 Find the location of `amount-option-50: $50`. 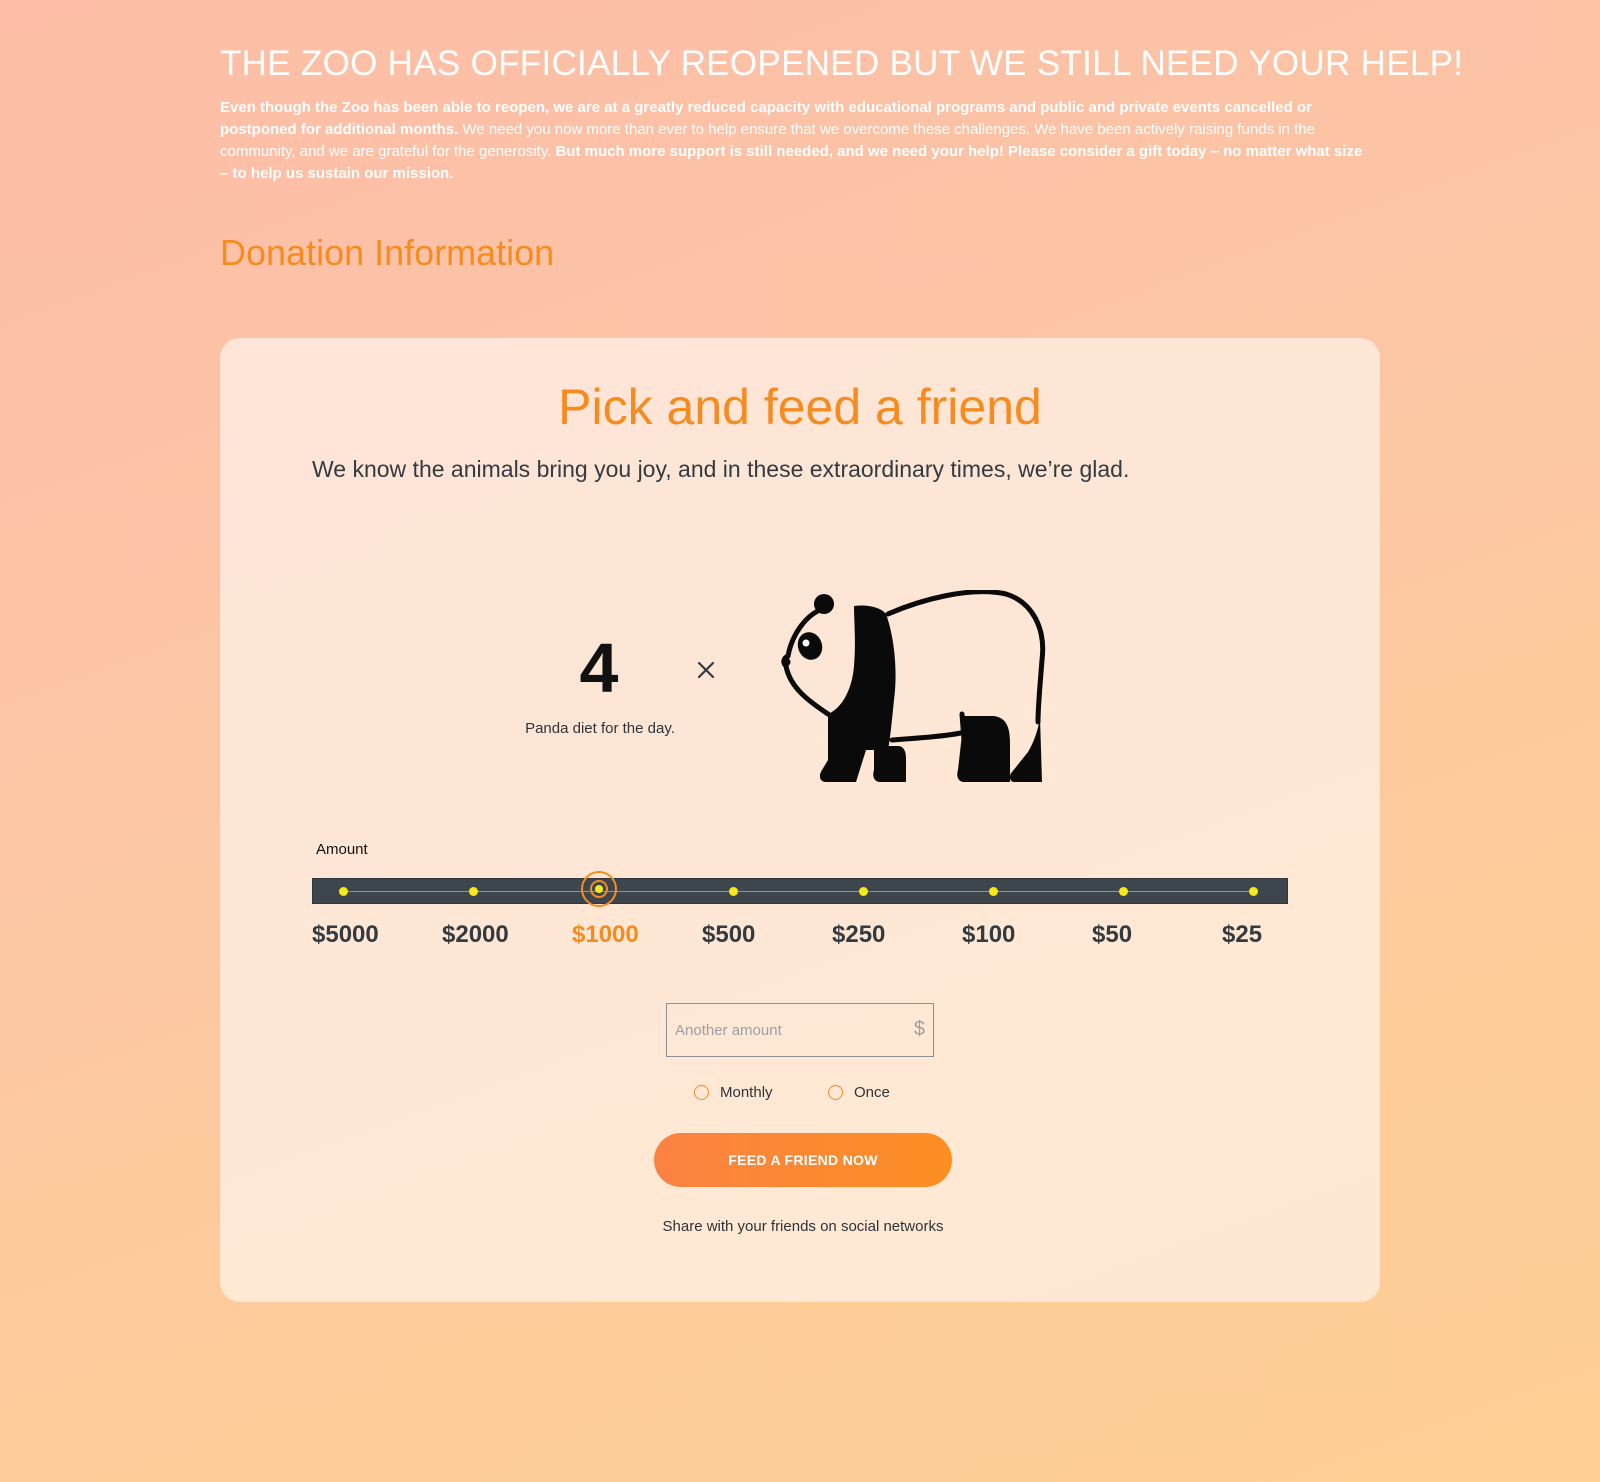

amount-option-50: $50 is located at coordinates (1112, 935).